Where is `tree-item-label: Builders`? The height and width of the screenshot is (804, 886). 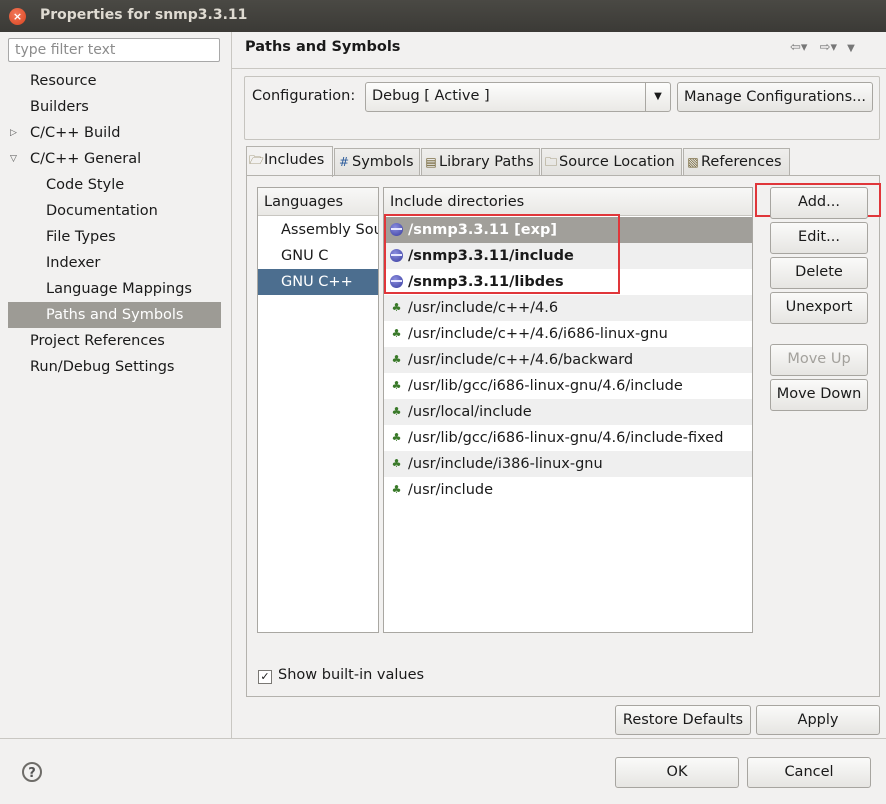
tree-item-label: Builders is located at coordinates (59, 107).